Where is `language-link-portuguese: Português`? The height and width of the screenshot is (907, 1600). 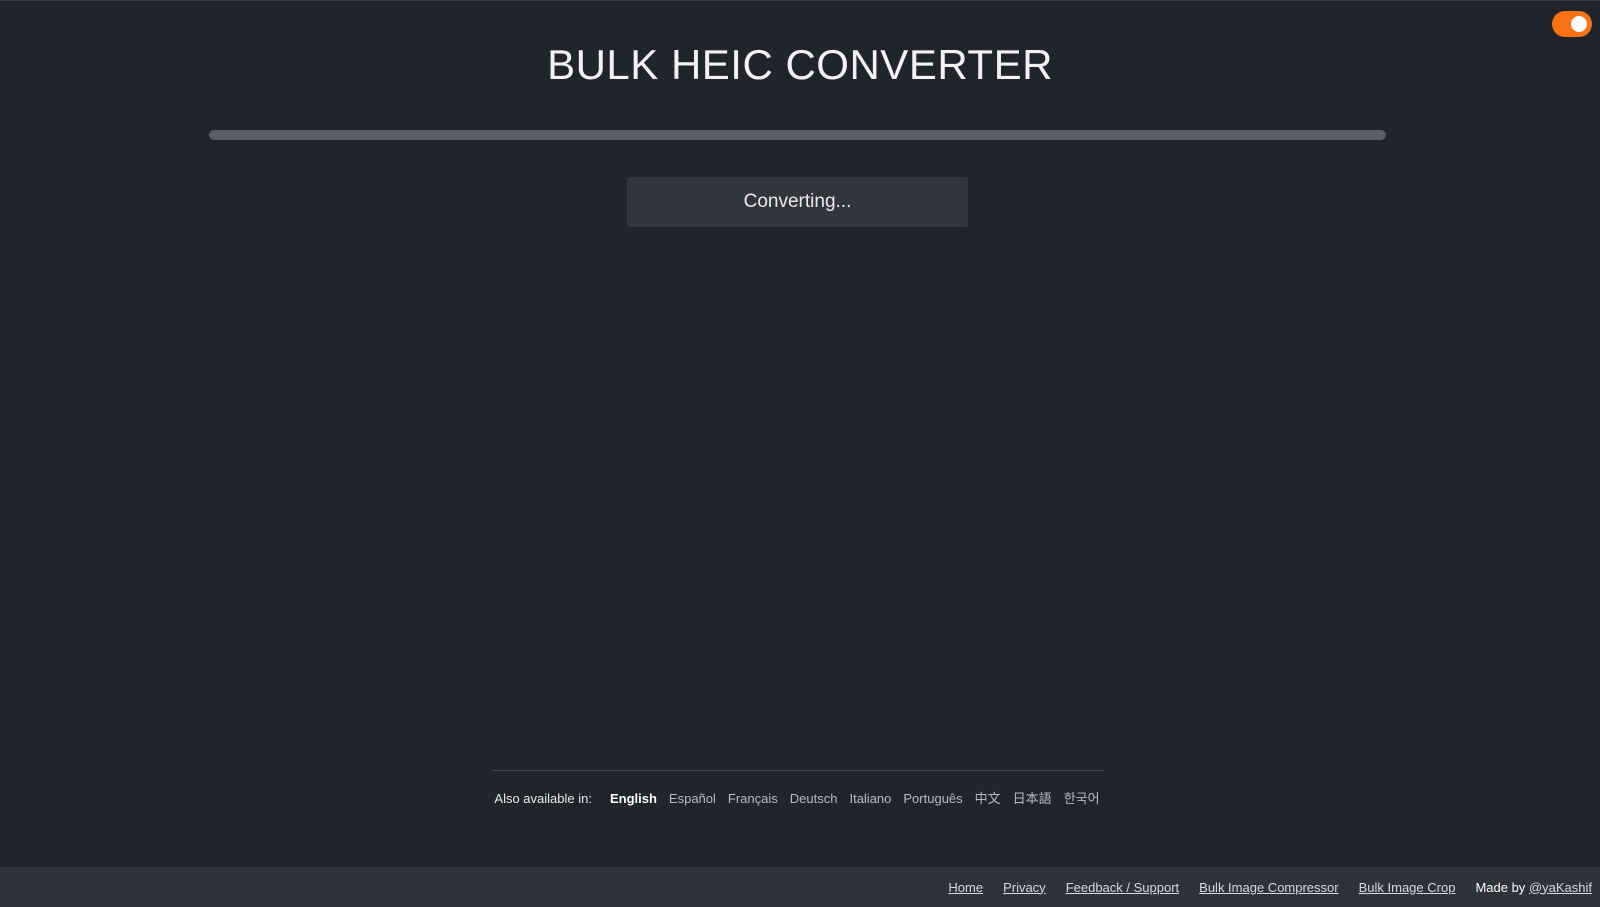 language-link-portuguese: Português is located at coordinates (932, 798).